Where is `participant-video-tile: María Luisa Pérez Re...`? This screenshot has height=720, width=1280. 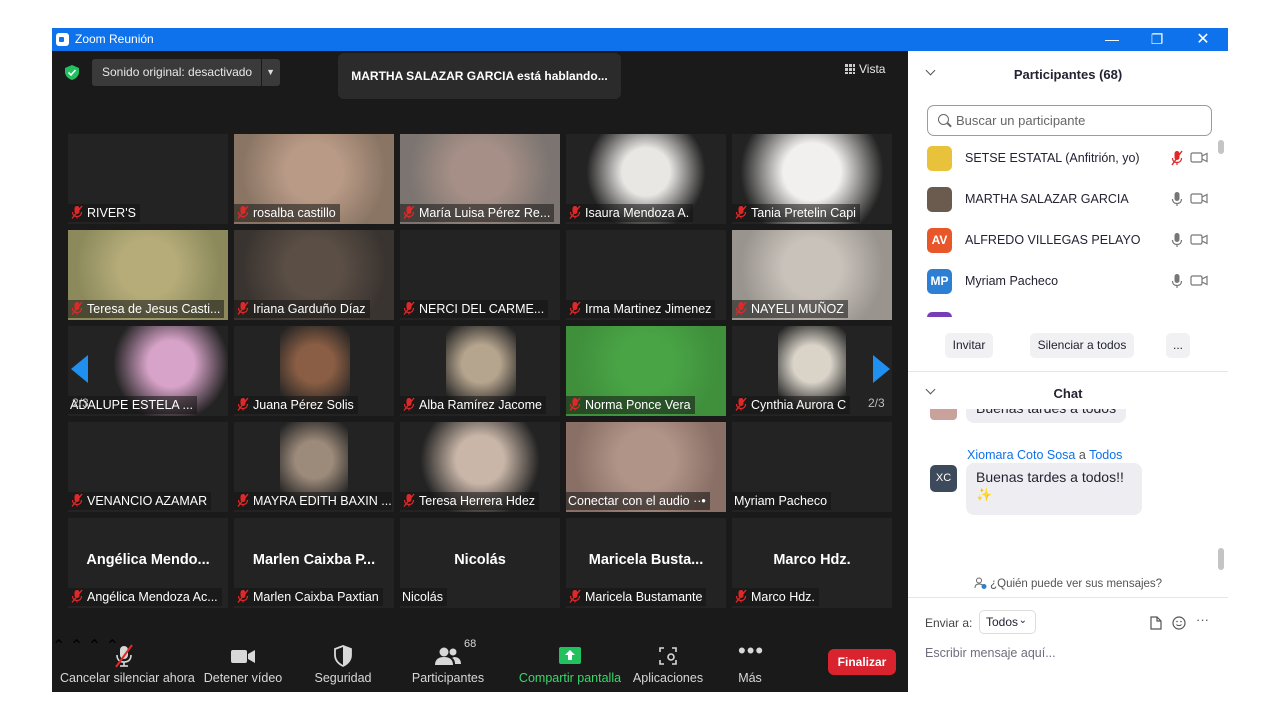
participant-video-tile: María Luisa Pérez Re... is located at coordinates (480, 179).